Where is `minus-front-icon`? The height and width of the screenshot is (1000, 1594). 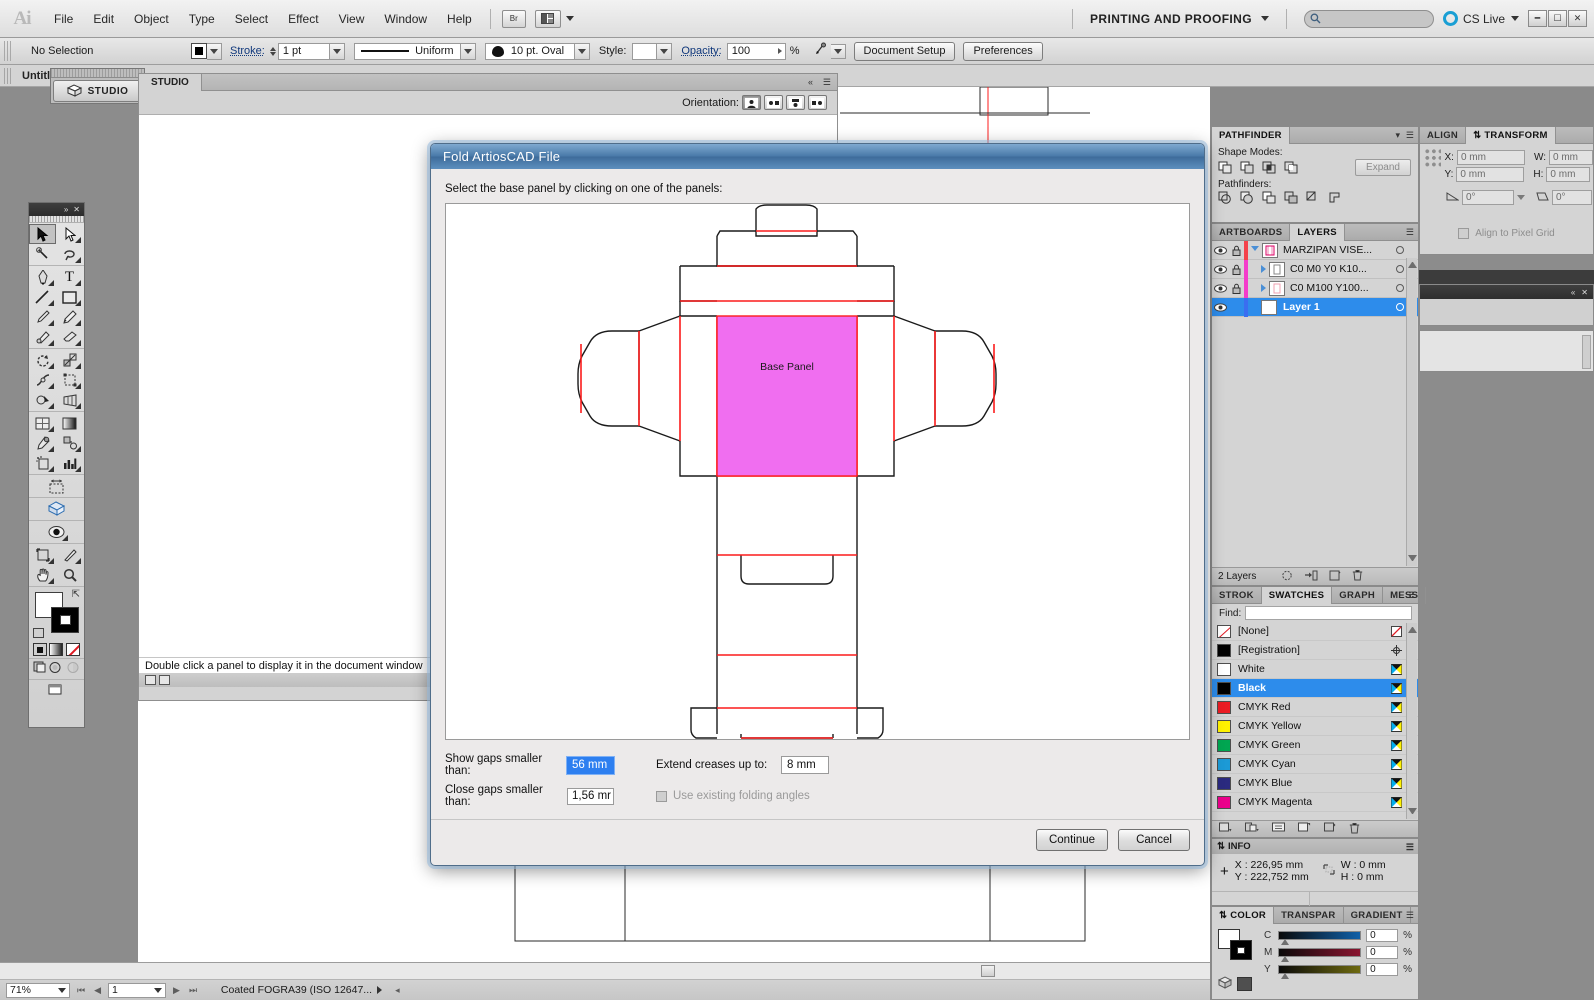 minus-front-icon is located at coordinates (1247, 168).